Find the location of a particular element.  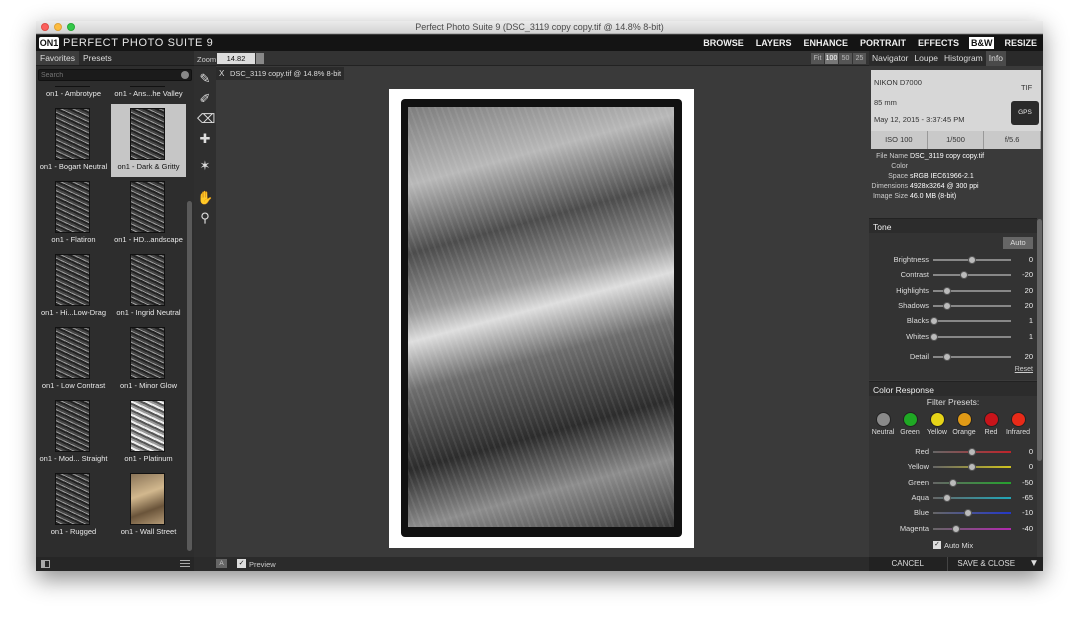

zoom-fit-button: Fit is located at coordinates (817, 58).